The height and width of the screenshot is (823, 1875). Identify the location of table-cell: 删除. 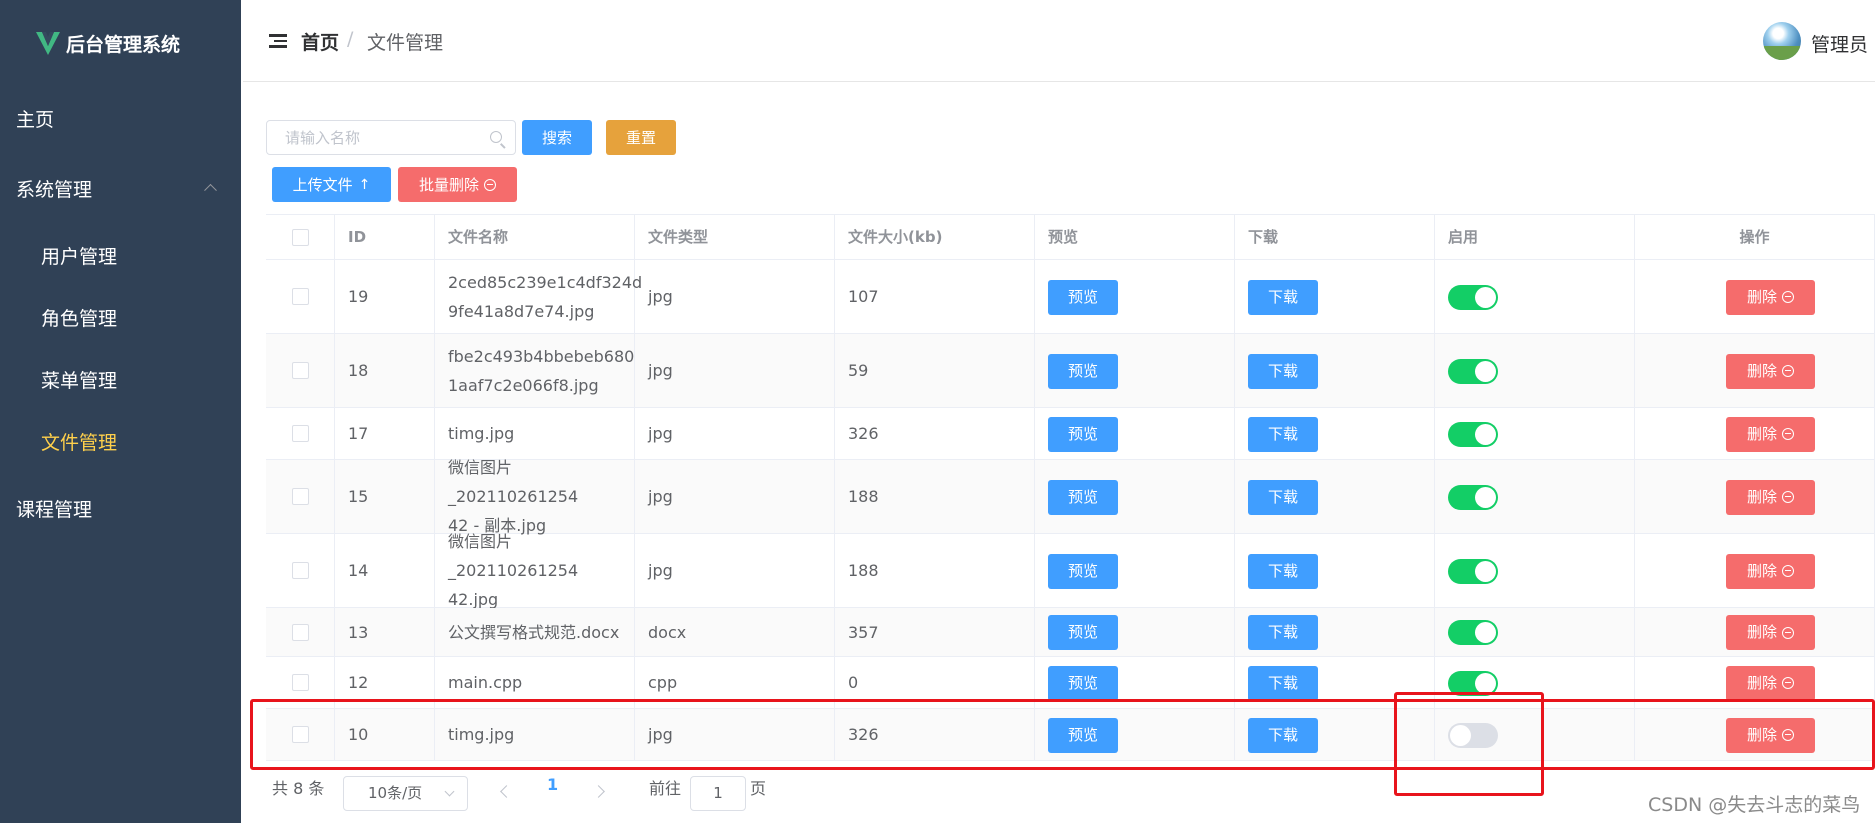
(1755, 496).